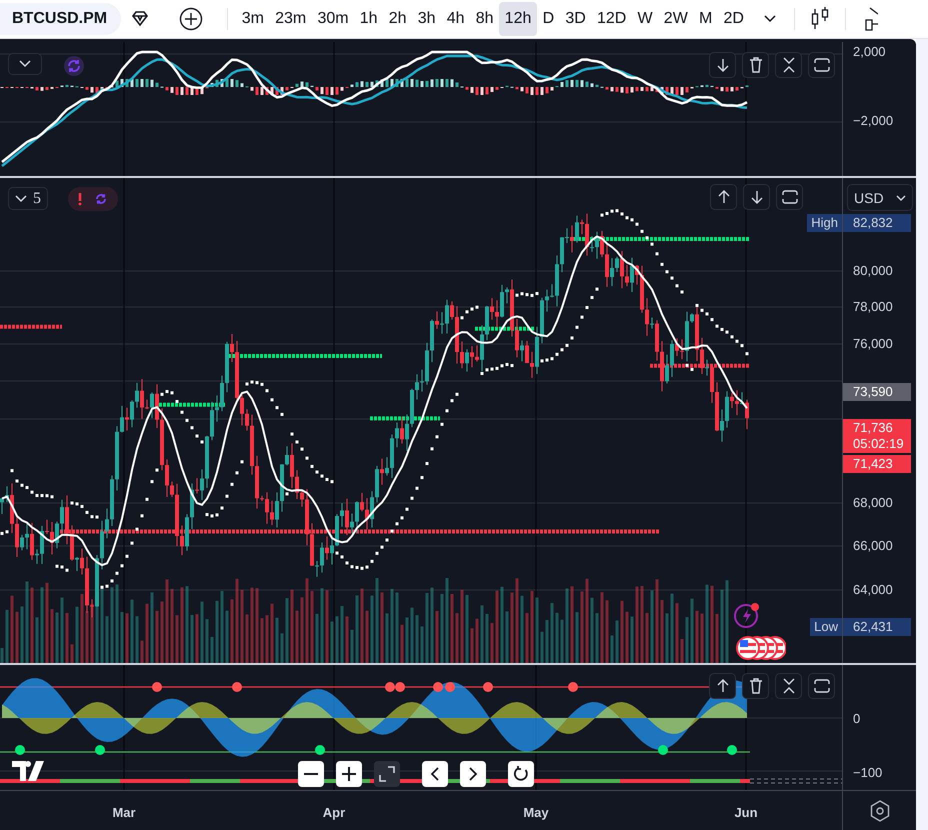  I want to click on plus-icon, so click(349, 774).